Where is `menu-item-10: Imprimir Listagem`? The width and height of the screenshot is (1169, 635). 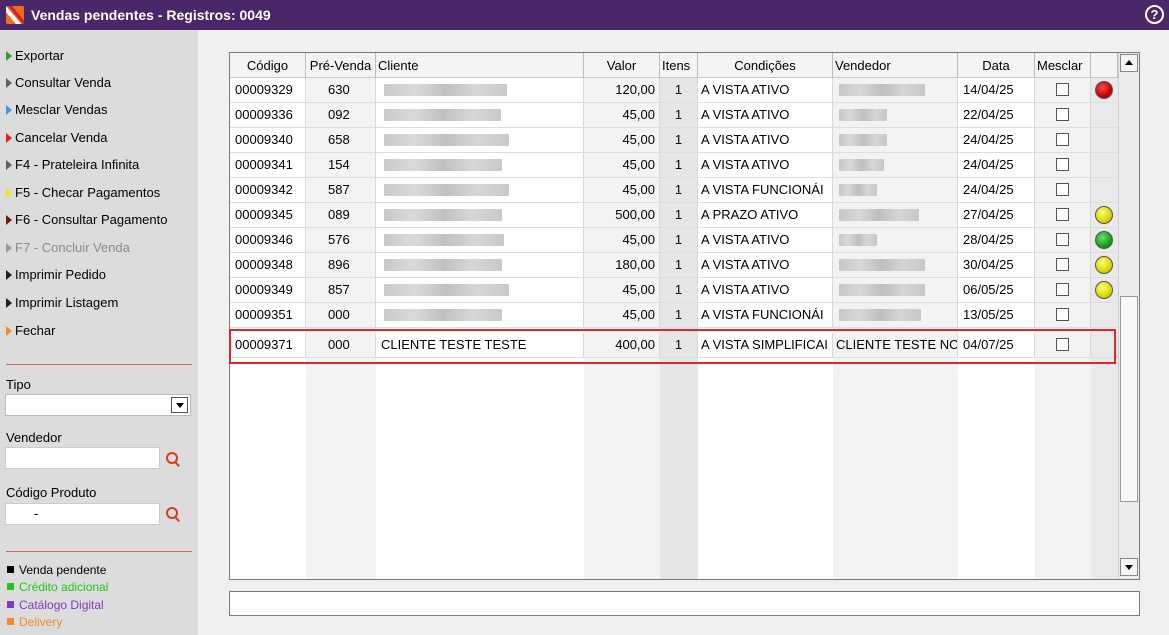
menu-item-10: Imprimir Listagem is located at coordinates (62, 306).